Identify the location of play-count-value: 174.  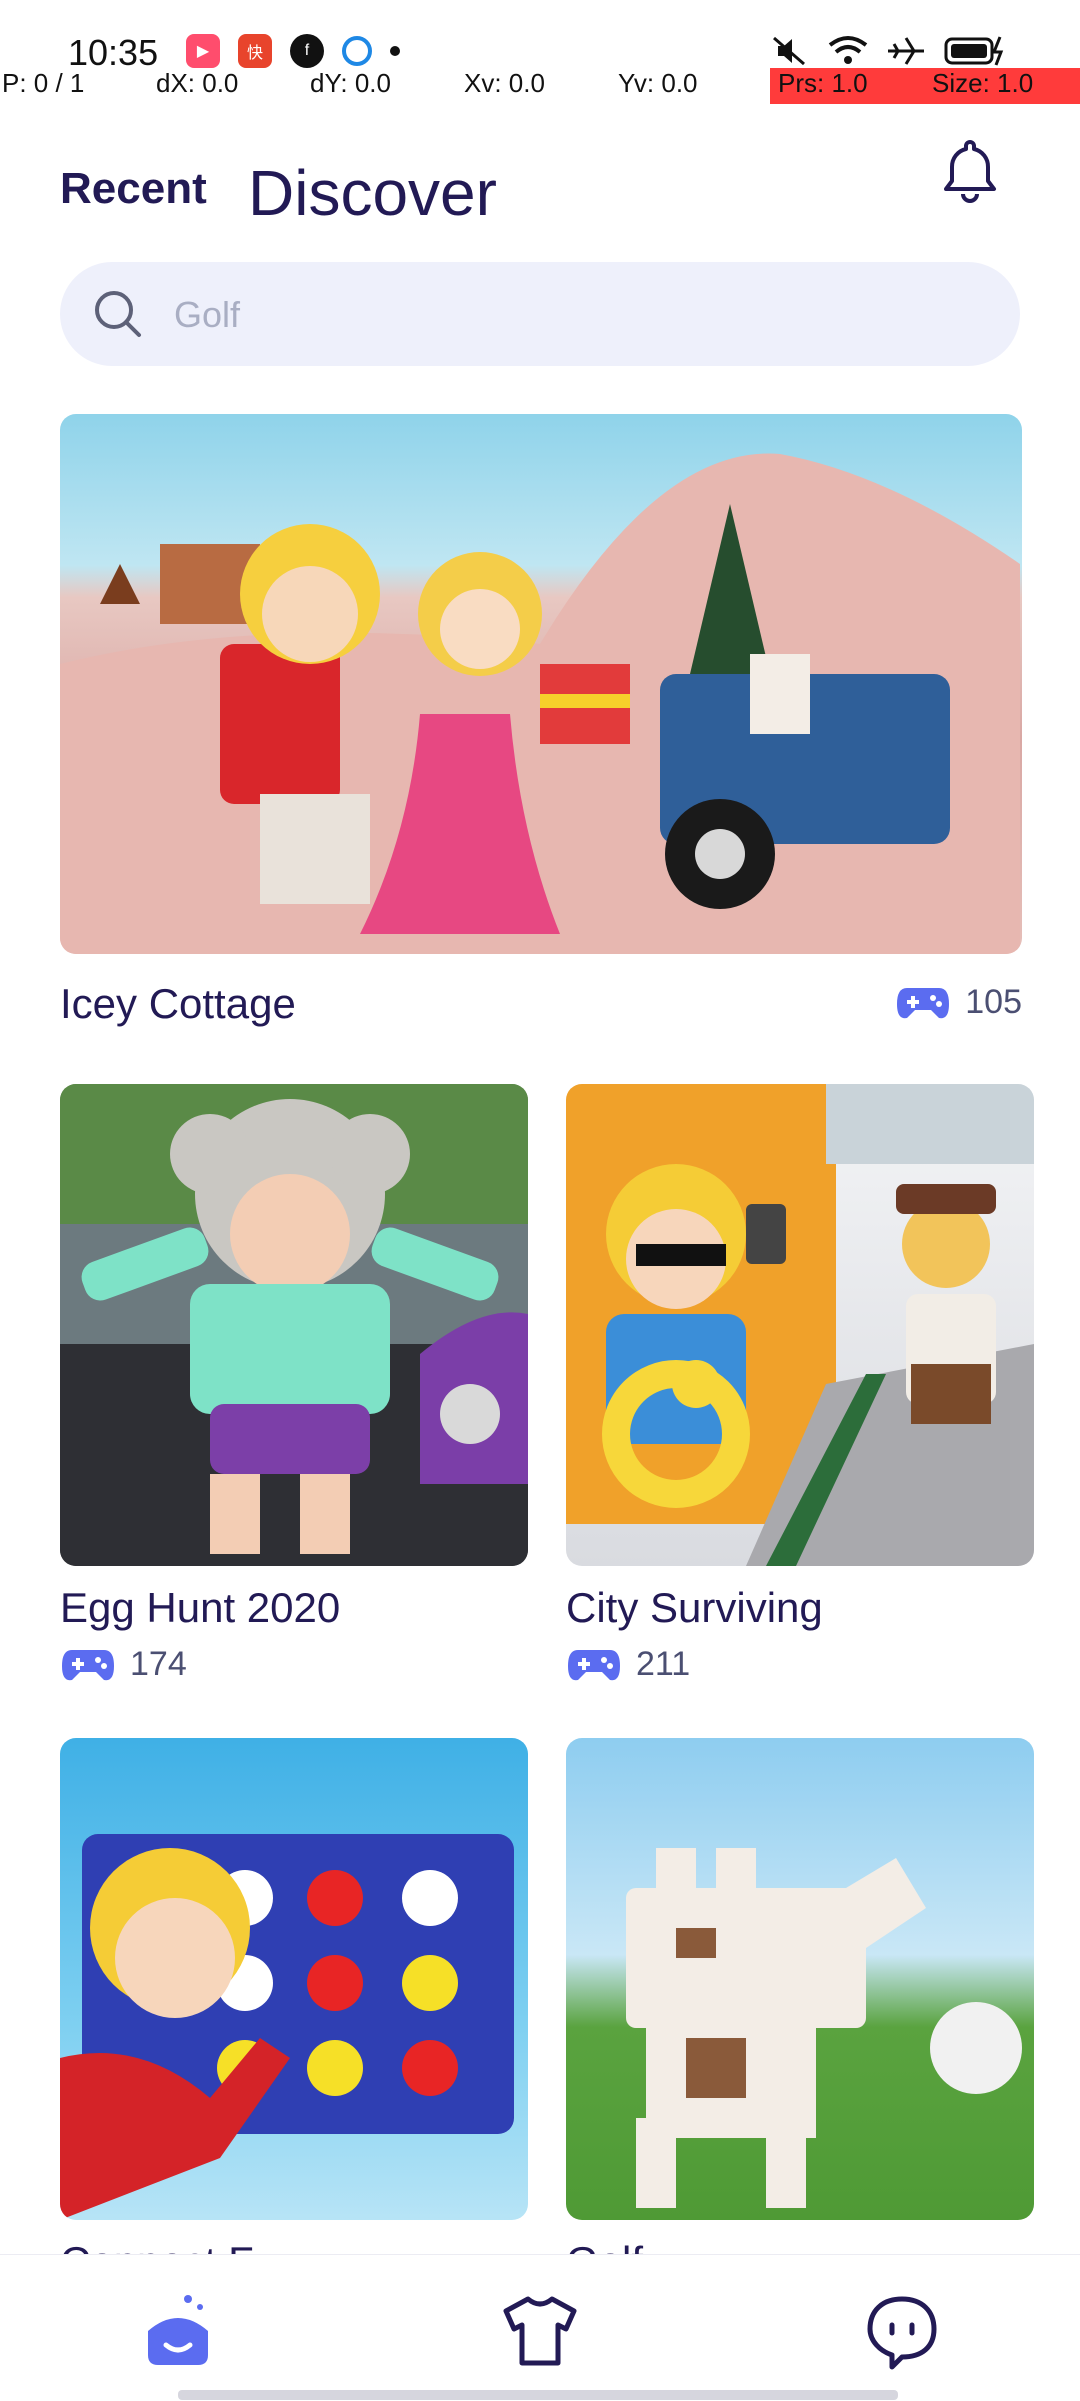
(158, 1663).